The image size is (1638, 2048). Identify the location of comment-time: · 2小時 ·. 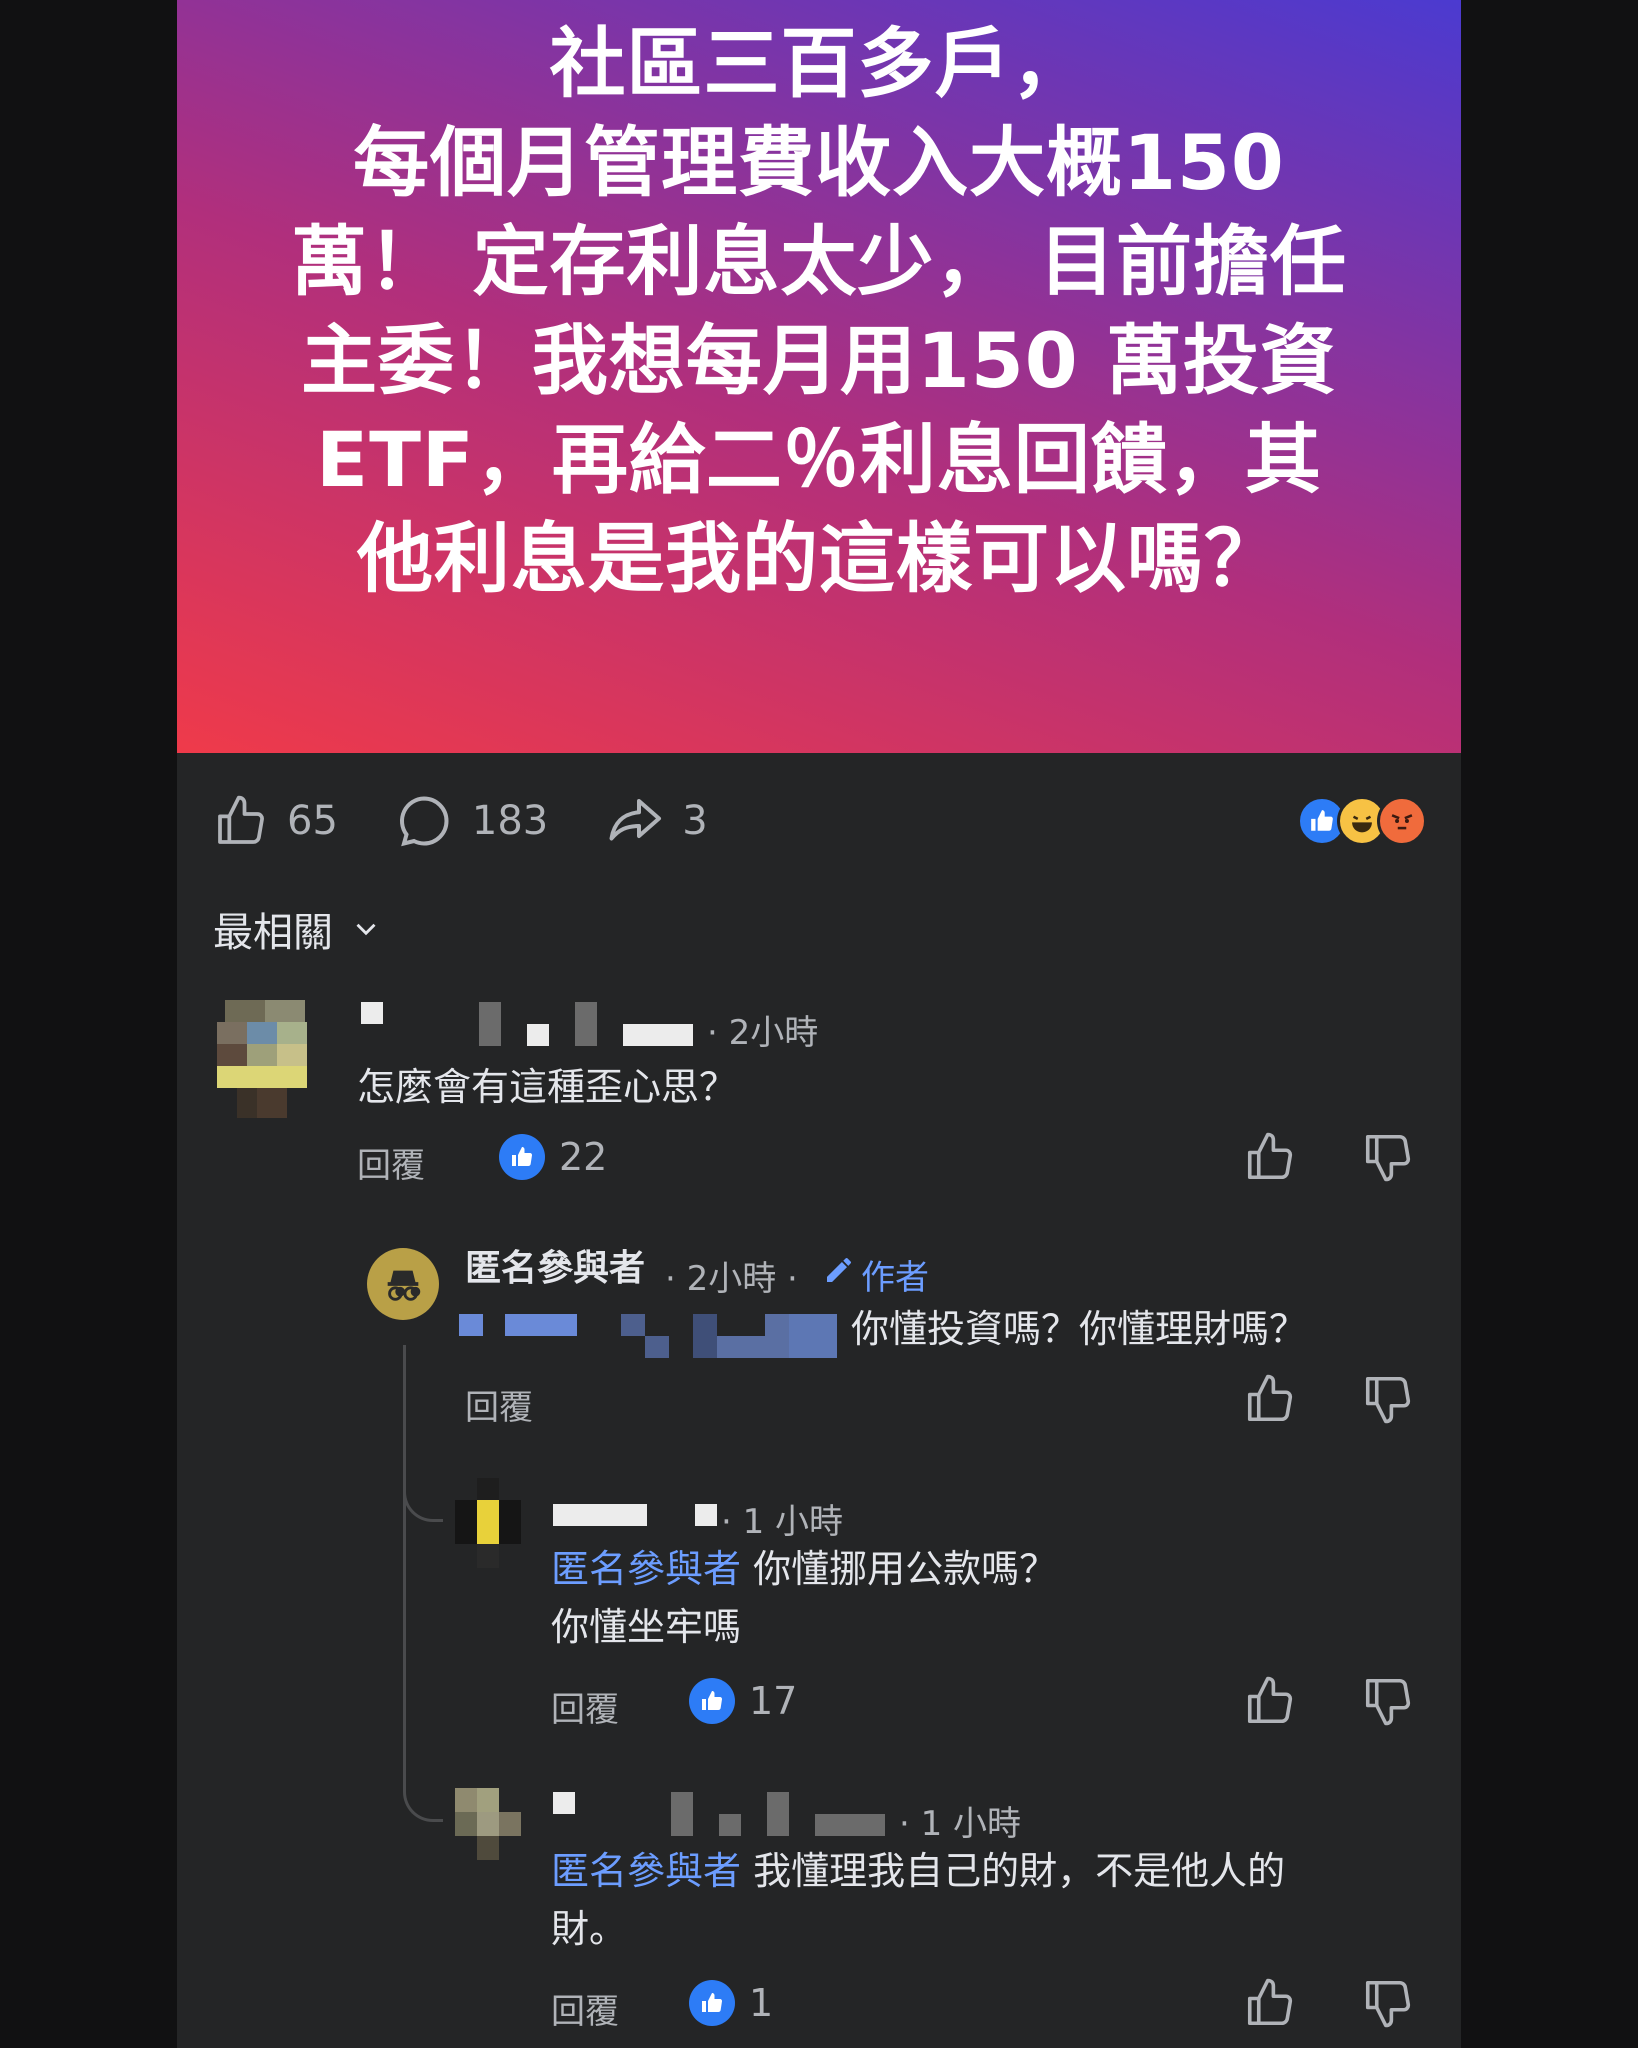
(731, 1279).